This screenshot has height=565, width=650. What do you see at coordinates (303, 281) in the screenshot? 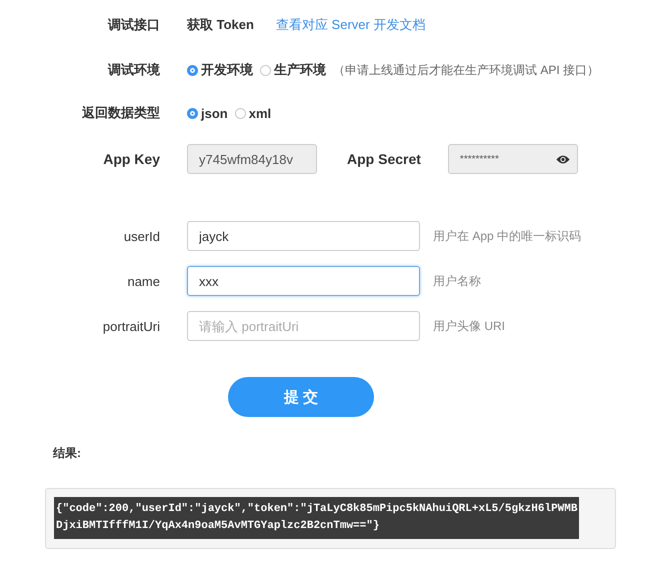
I see `text-input: xxx` at bounding box center [303, 281].